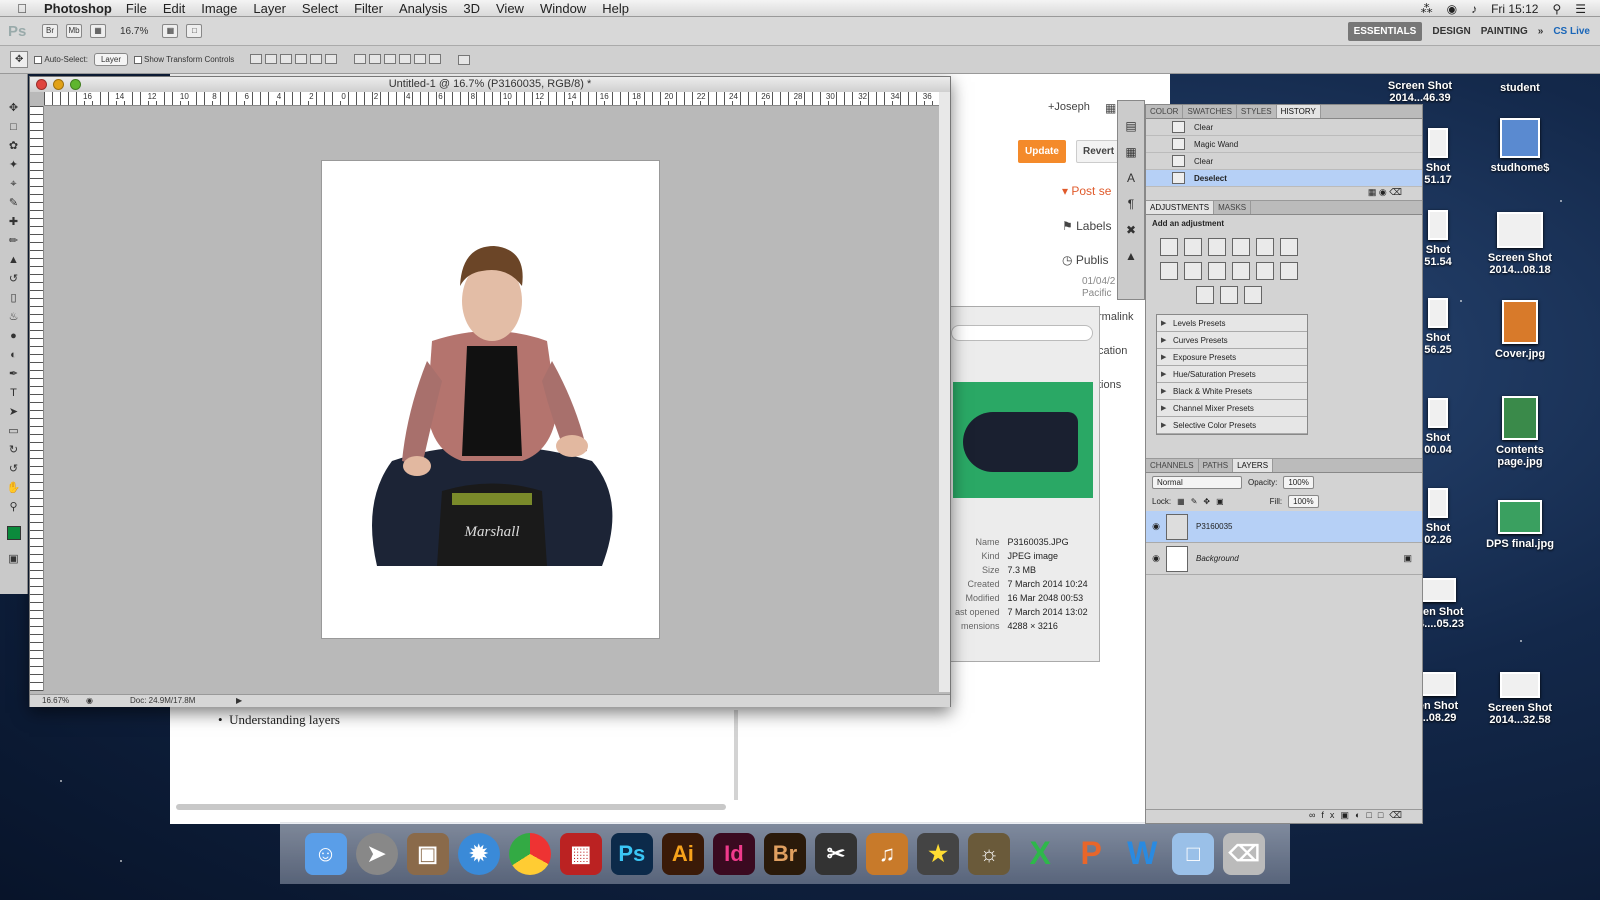 This screenshot has width=1600, height=900. Describe the element at coordinates (14, 355) in the screenshot. I see `dodge-tool-icon: ◐` at that location.